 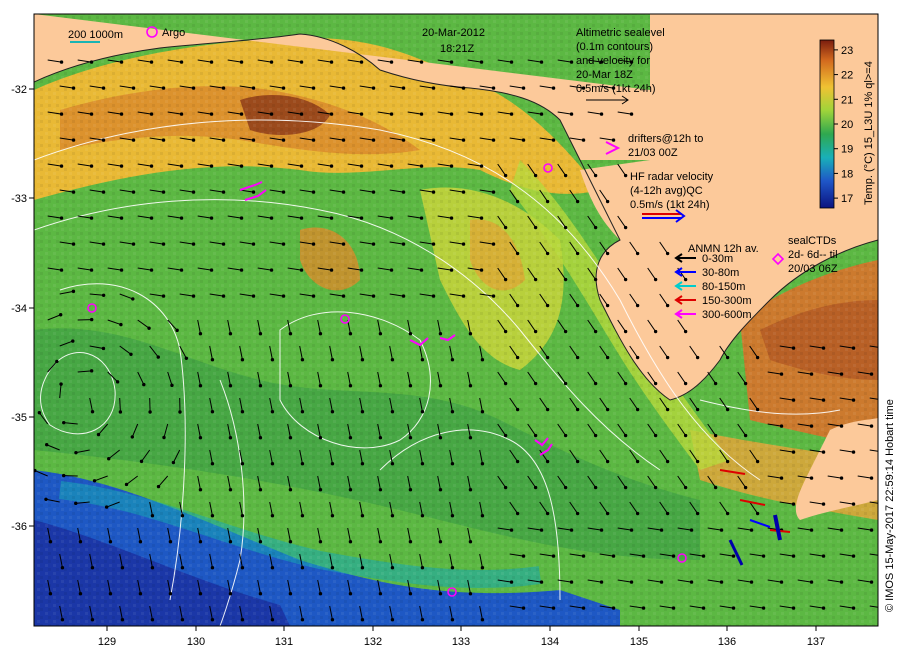 What do you see at coordinates (720, 273) in the screenshot?
I see `anmn-legend-label: 30-80m` at bounding box center [720, 273].